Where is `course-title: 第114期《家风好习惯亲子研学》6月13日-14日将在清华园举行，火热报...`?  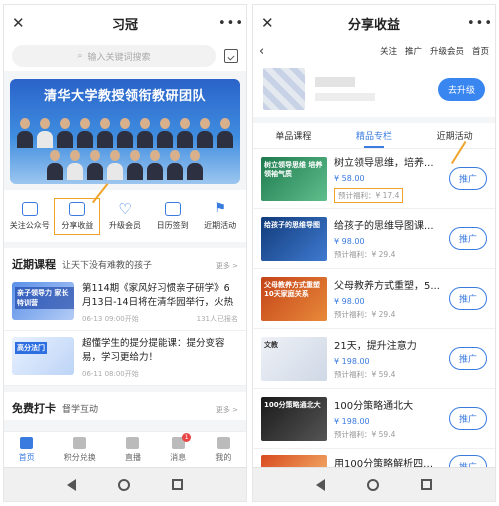 course-title: 第114期《家风好习惯亲子研学》6月13日-14日将在清华园举行，火热报... is located at coordinates (158, 295).